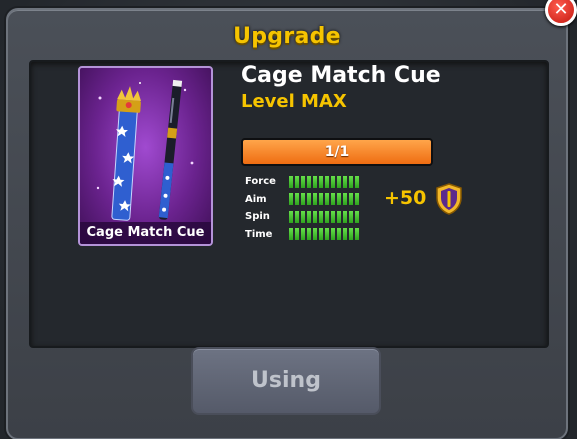  I want to click on stat-bar-spin, so click(324, 216).